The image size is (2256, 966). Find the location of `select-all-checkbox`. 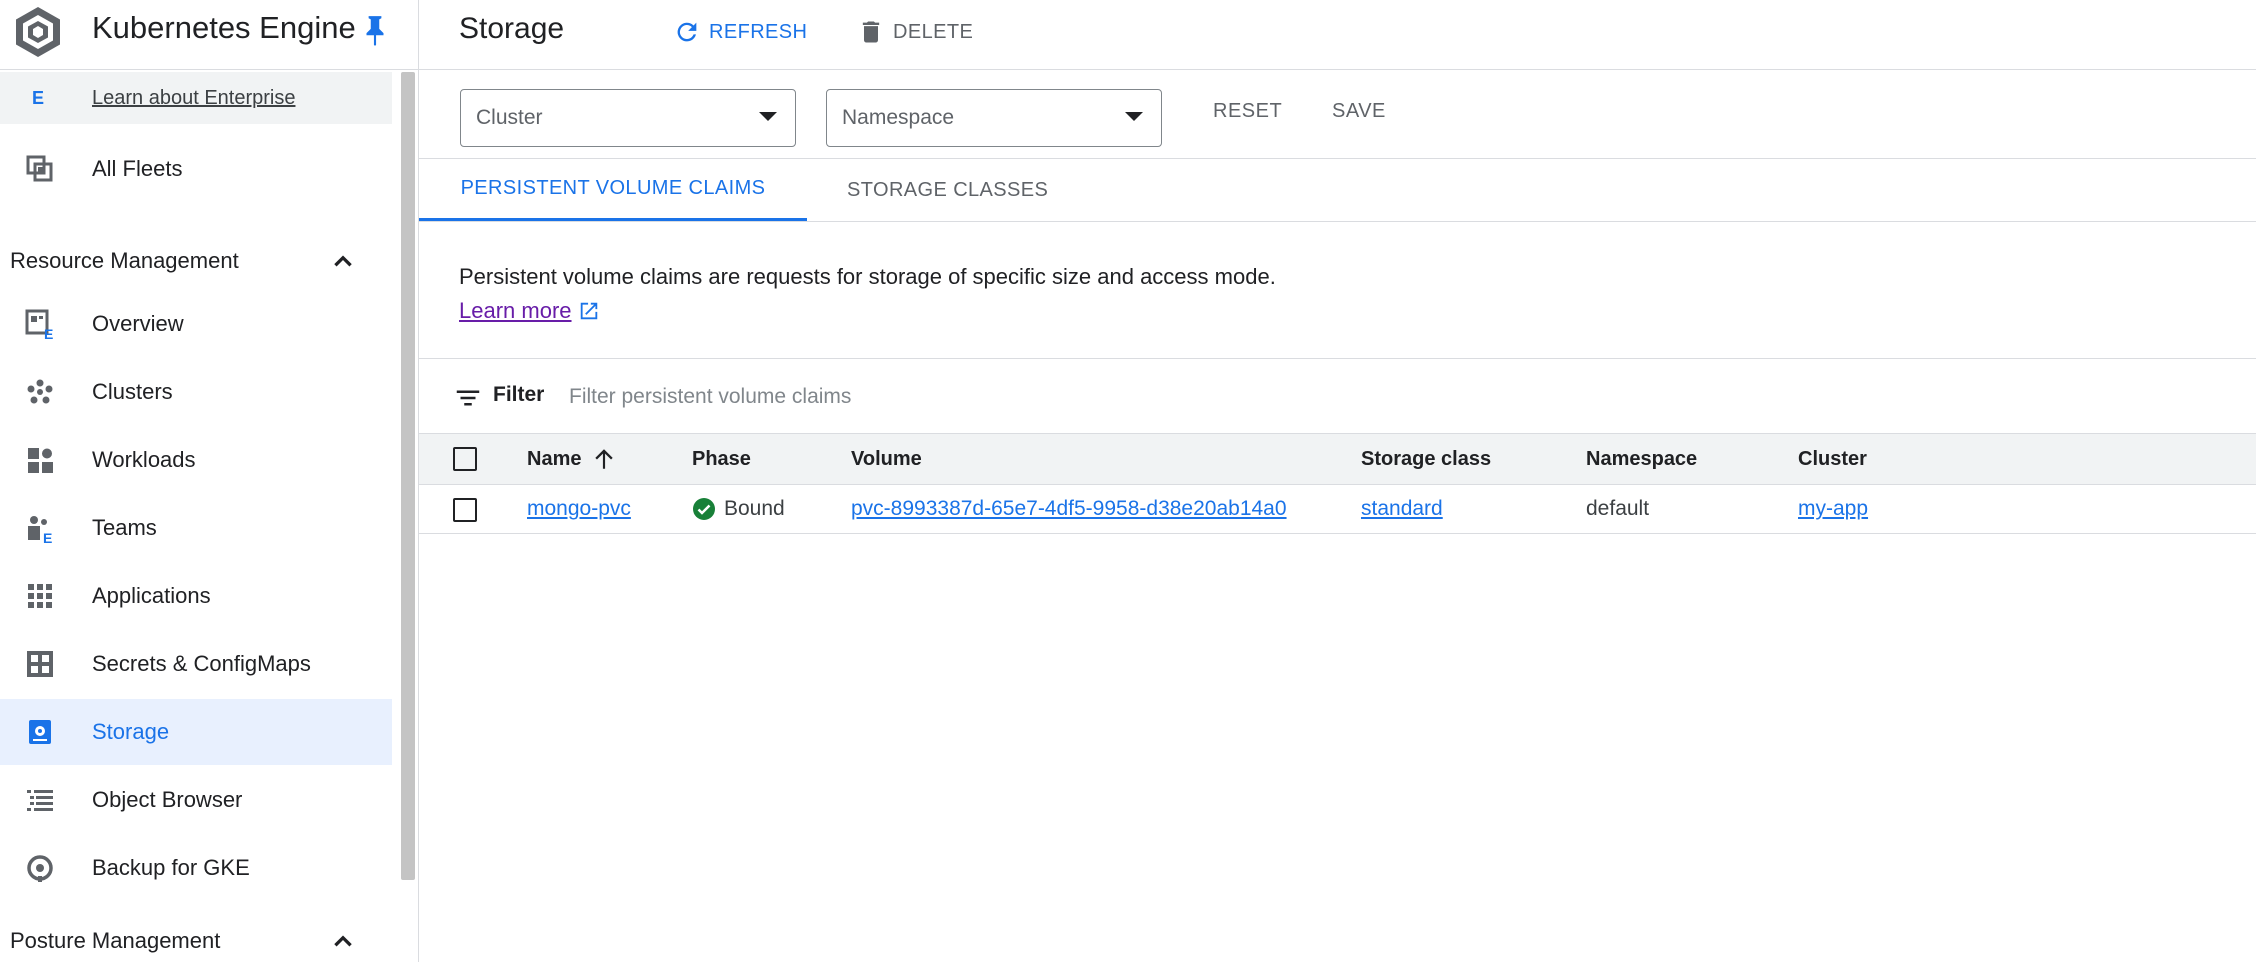

select-all-checkbox is located at coordinates (465, 459).